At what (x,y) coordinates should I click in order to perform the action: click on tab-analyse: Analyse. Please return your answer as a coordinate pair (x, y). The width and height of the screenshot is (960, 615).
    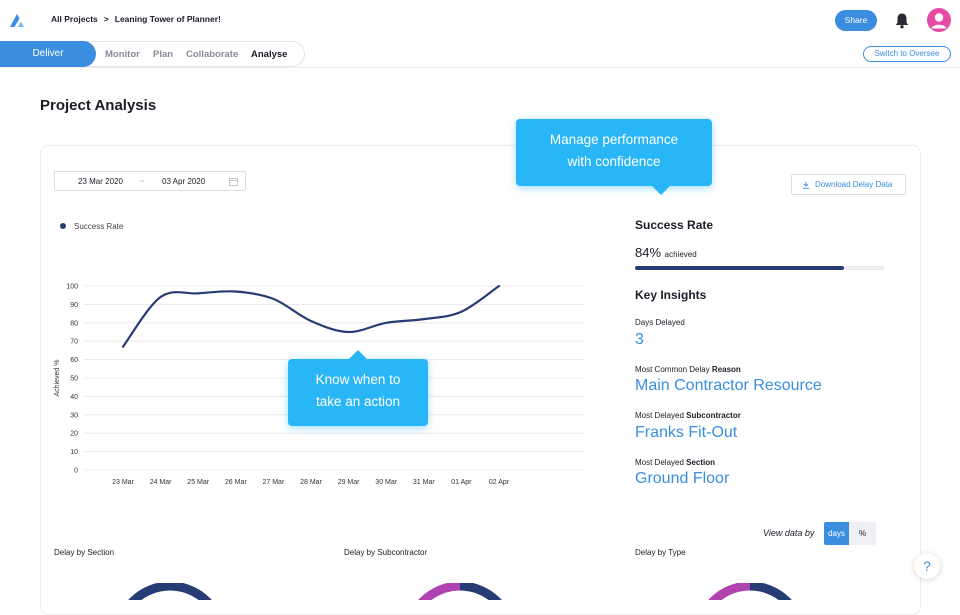
    Looking at the image, I should click on (269, 54).